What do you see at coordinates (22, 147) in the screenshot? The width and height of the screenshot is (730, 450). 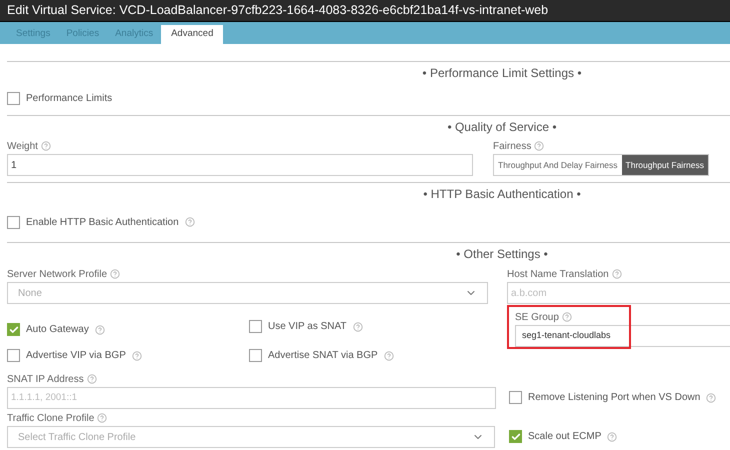 I see `field-label: Weight` at bounding box center [22, 147].